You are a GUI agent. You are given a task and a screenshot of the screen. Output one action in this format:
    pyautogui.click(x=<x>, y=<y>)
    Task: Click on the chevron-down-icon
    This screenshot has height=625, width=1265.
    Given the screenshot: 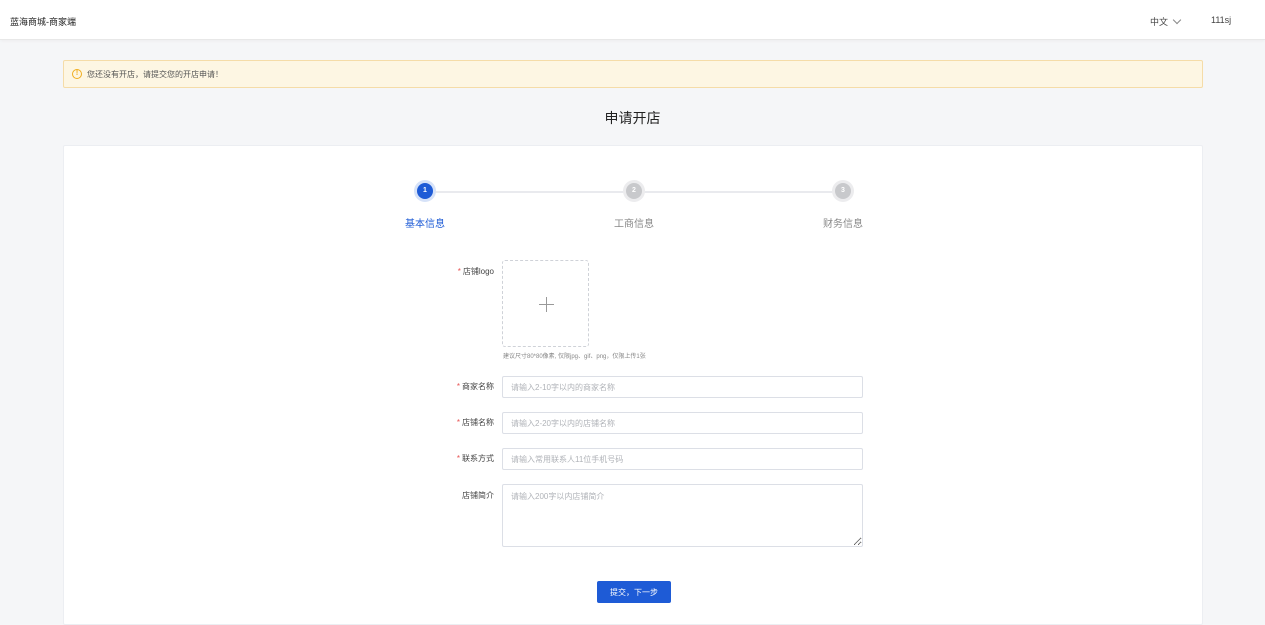 What is the action you would take?
    pyautogui.click(x=1177, y=20)
    